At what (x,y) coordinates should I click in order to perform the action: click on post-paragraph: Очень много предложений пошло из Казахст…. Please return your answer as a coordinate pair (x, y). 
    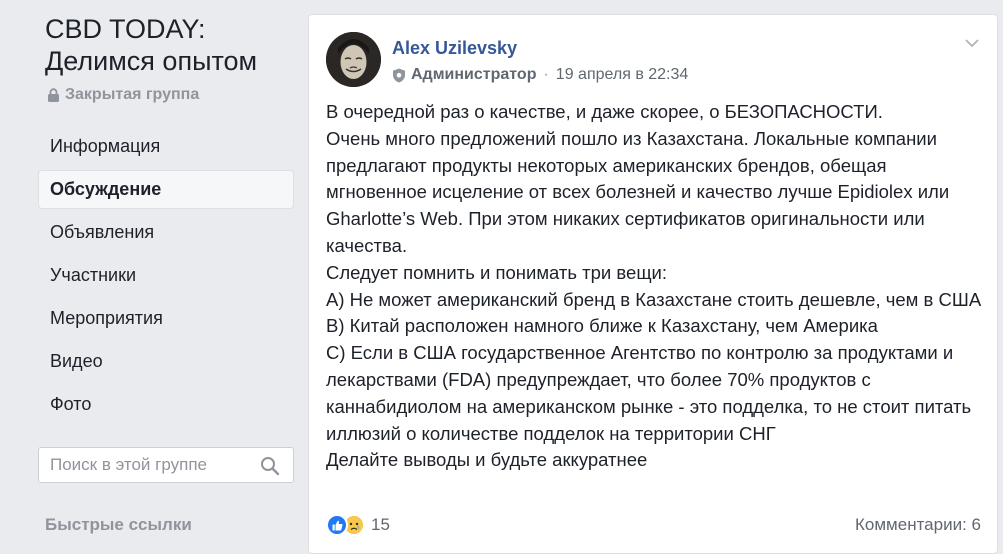
    Looking at the image, I should click on (638, 191).